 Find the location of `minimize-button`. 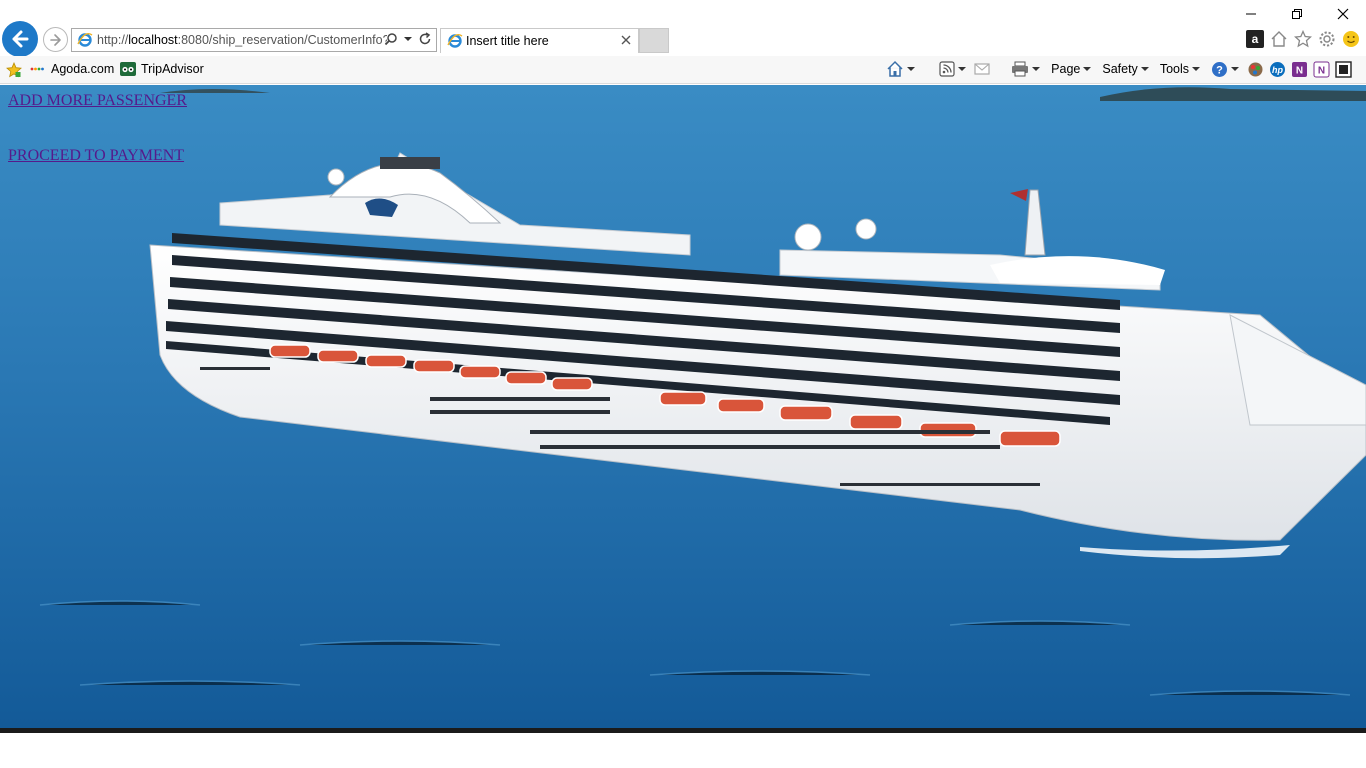

minimize-button is located at coordinates (1251, 14).